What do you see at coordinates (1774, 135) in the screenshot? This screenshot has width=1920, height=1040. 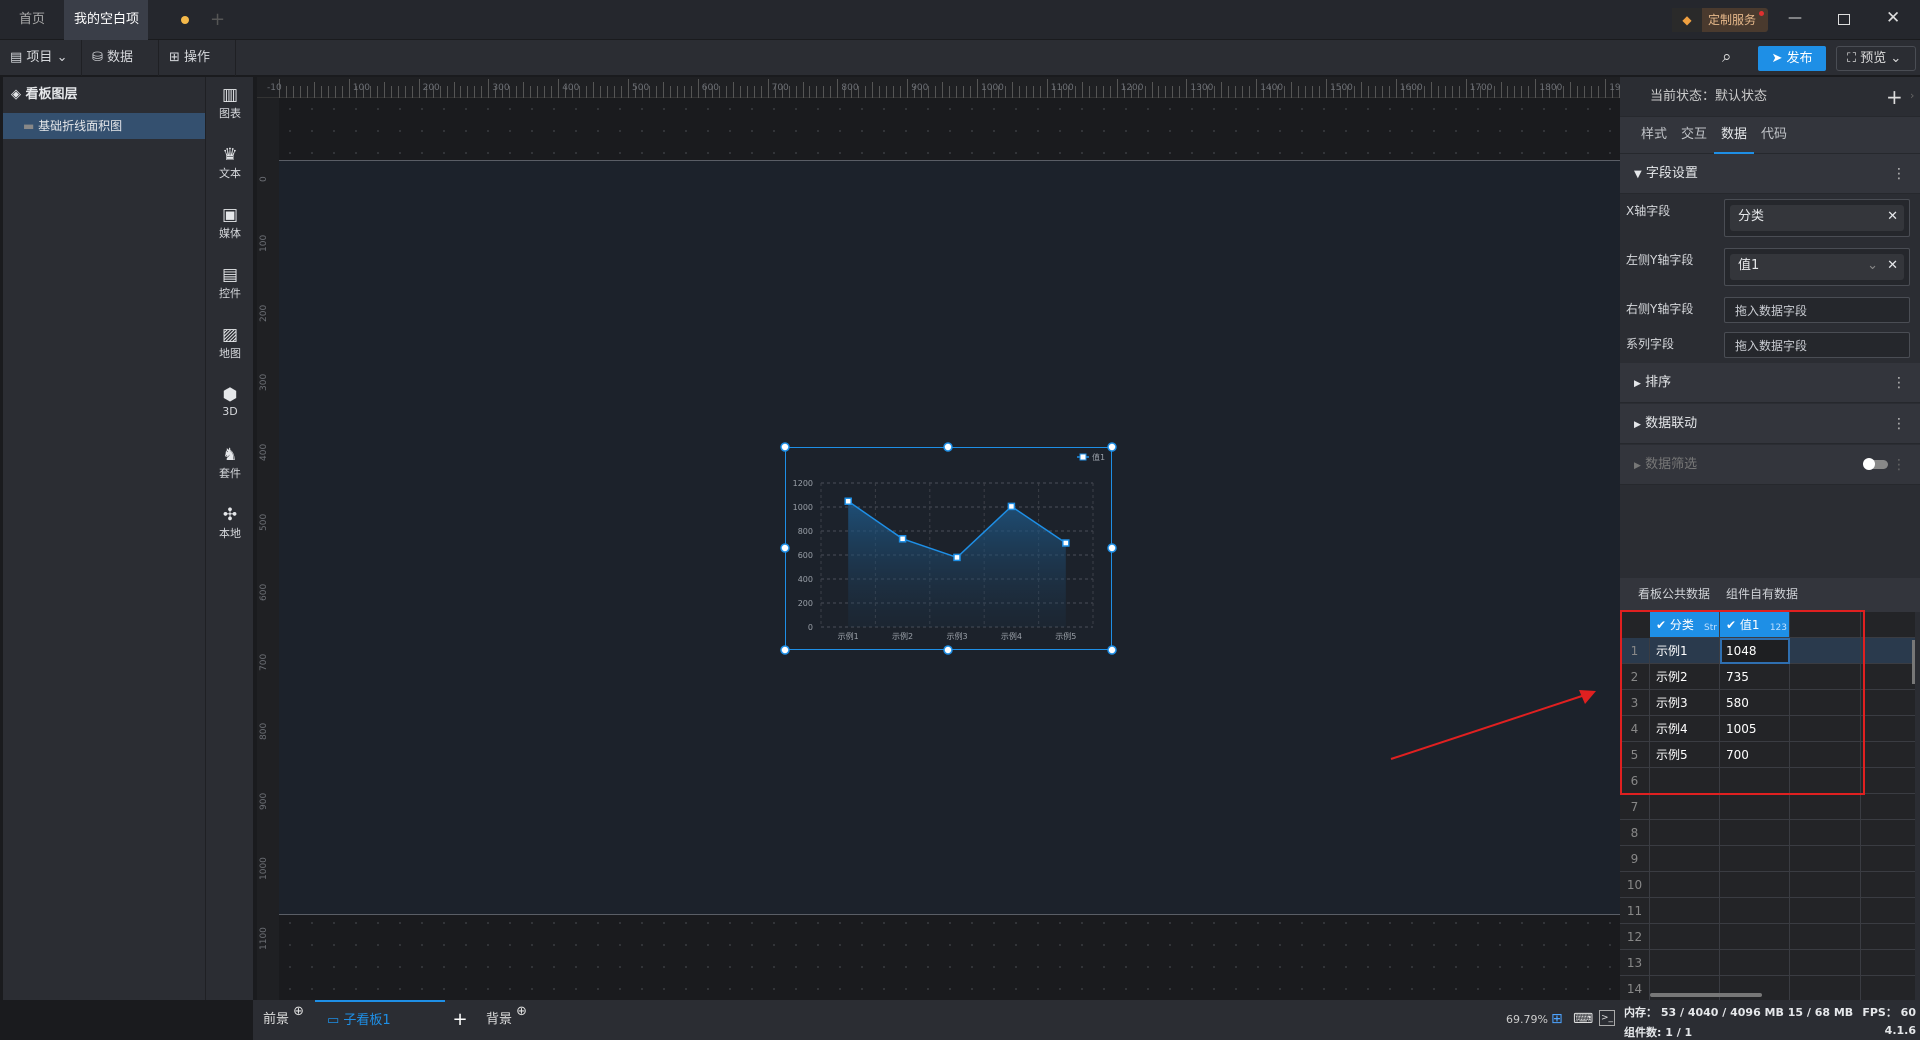 I see `prop-tab-3: 代码` at bounding box center [1774, 135].